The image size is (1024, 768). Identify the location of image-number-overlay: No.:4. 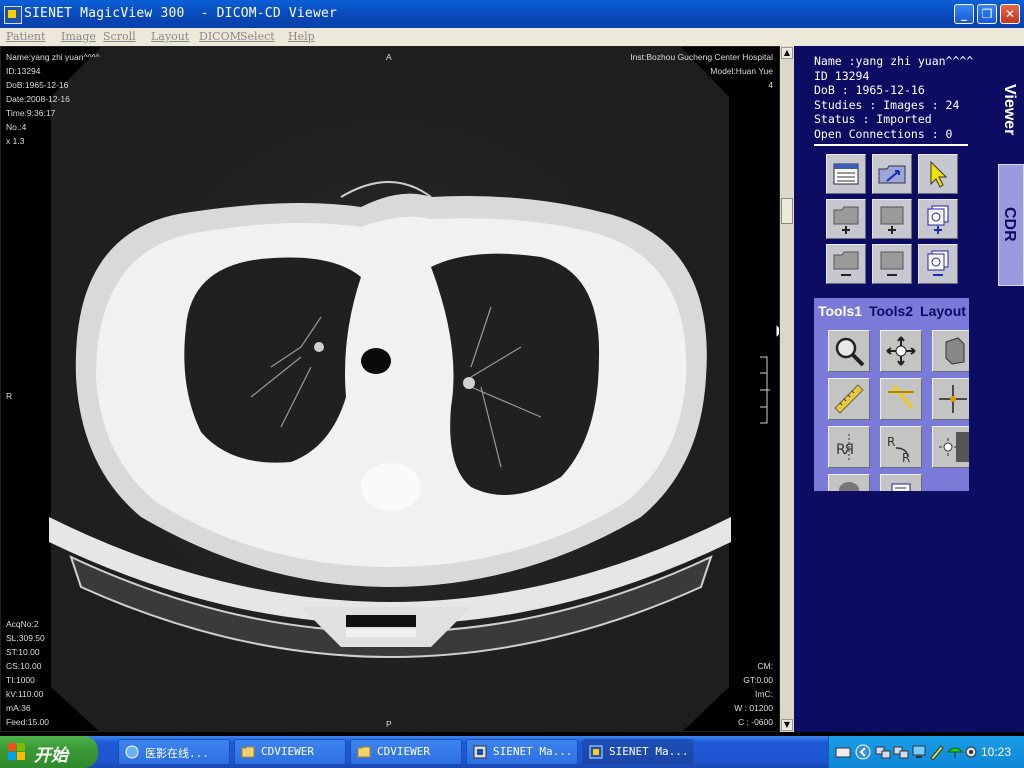
(16, 127).